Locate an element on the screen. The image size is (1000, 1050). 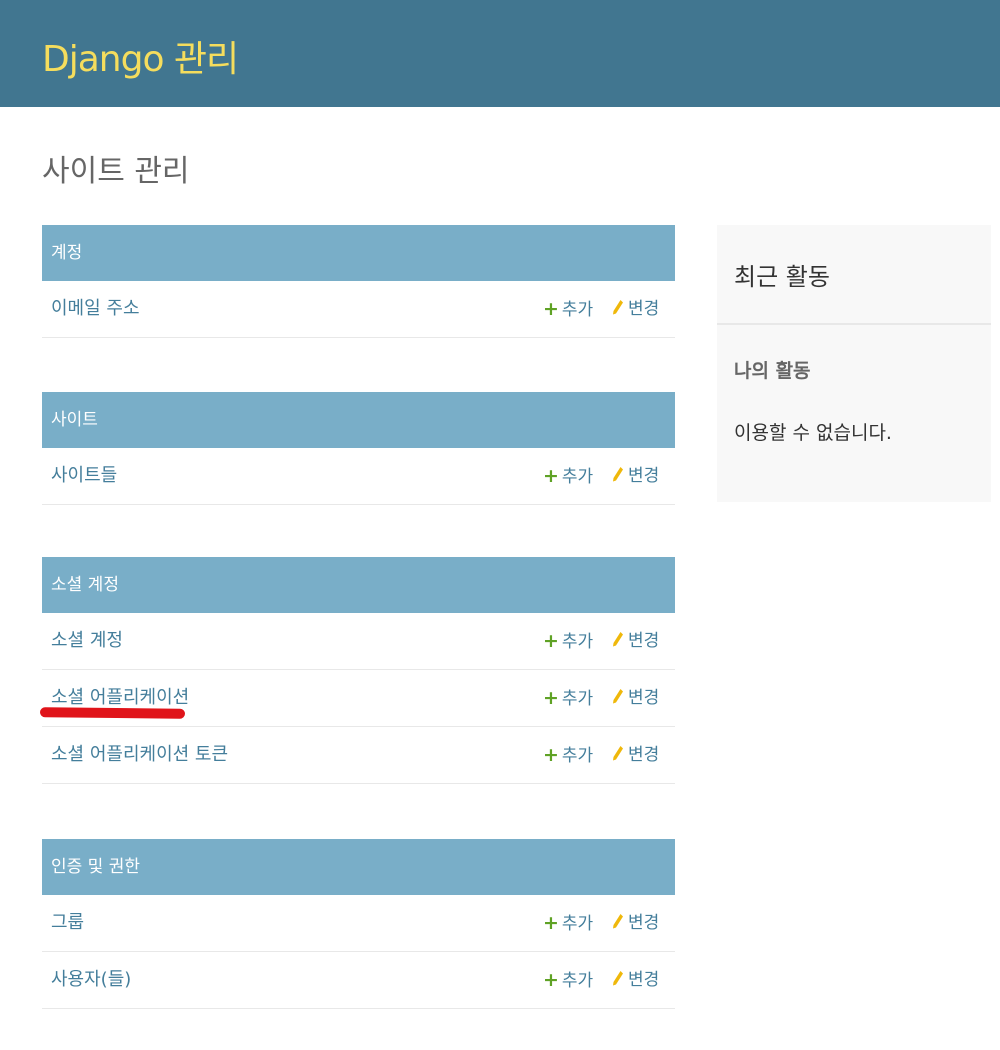
divider is located at coordinates (854, 324).